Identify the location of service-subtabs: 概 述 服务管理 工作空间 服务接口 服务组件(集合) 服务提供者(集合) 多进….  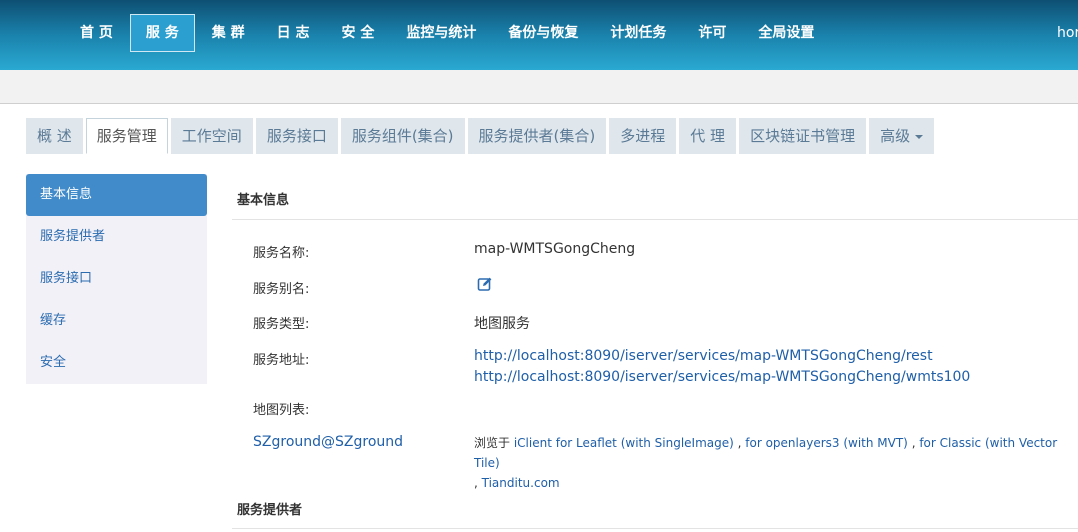
(481, 136).